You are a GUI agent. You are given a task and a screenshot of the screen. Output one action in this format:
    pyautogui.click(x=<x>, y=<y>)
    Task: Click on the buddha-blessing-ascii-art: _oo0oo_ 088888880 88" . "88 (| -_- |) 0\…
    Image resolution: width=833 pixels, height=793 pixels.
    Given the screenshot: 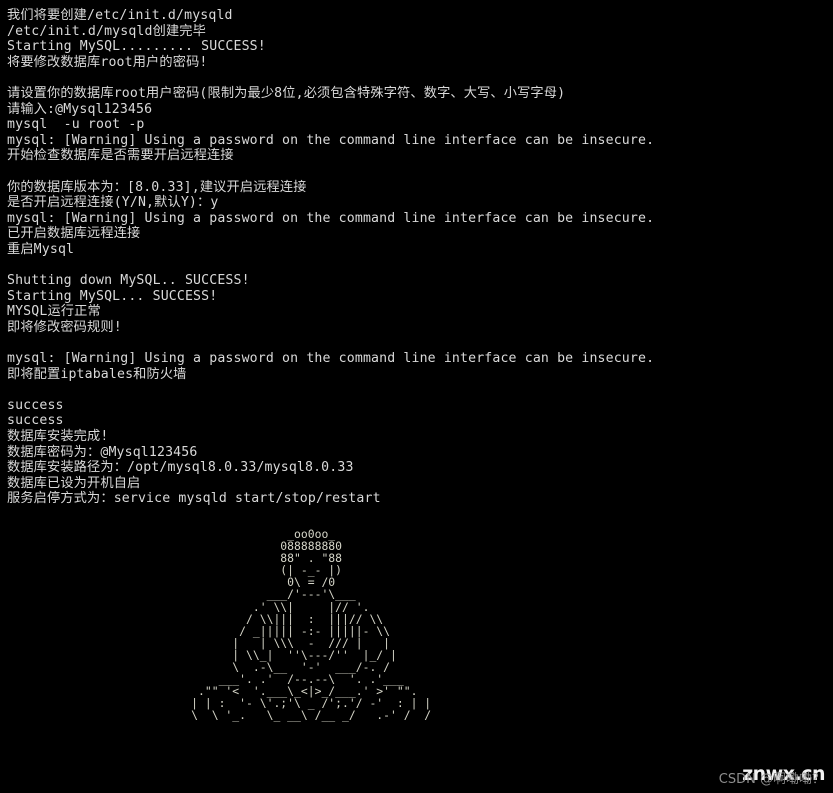 What is the action you would take?
    pyautogui.click(x=311, y=625)
    